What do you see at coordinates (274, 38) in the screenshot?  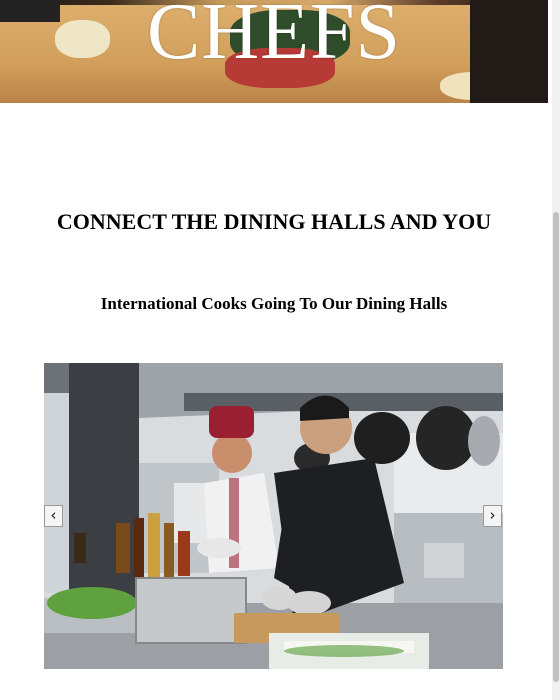 I see `hero-title: CHEFS` at bounding box center [274, 38].